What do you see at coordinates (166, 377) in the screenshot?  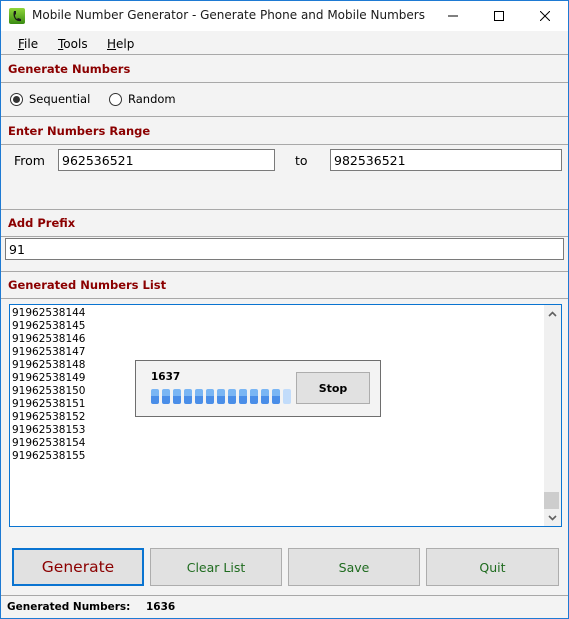 I see `progress-count: 1637` at bounding box center [166, 377].